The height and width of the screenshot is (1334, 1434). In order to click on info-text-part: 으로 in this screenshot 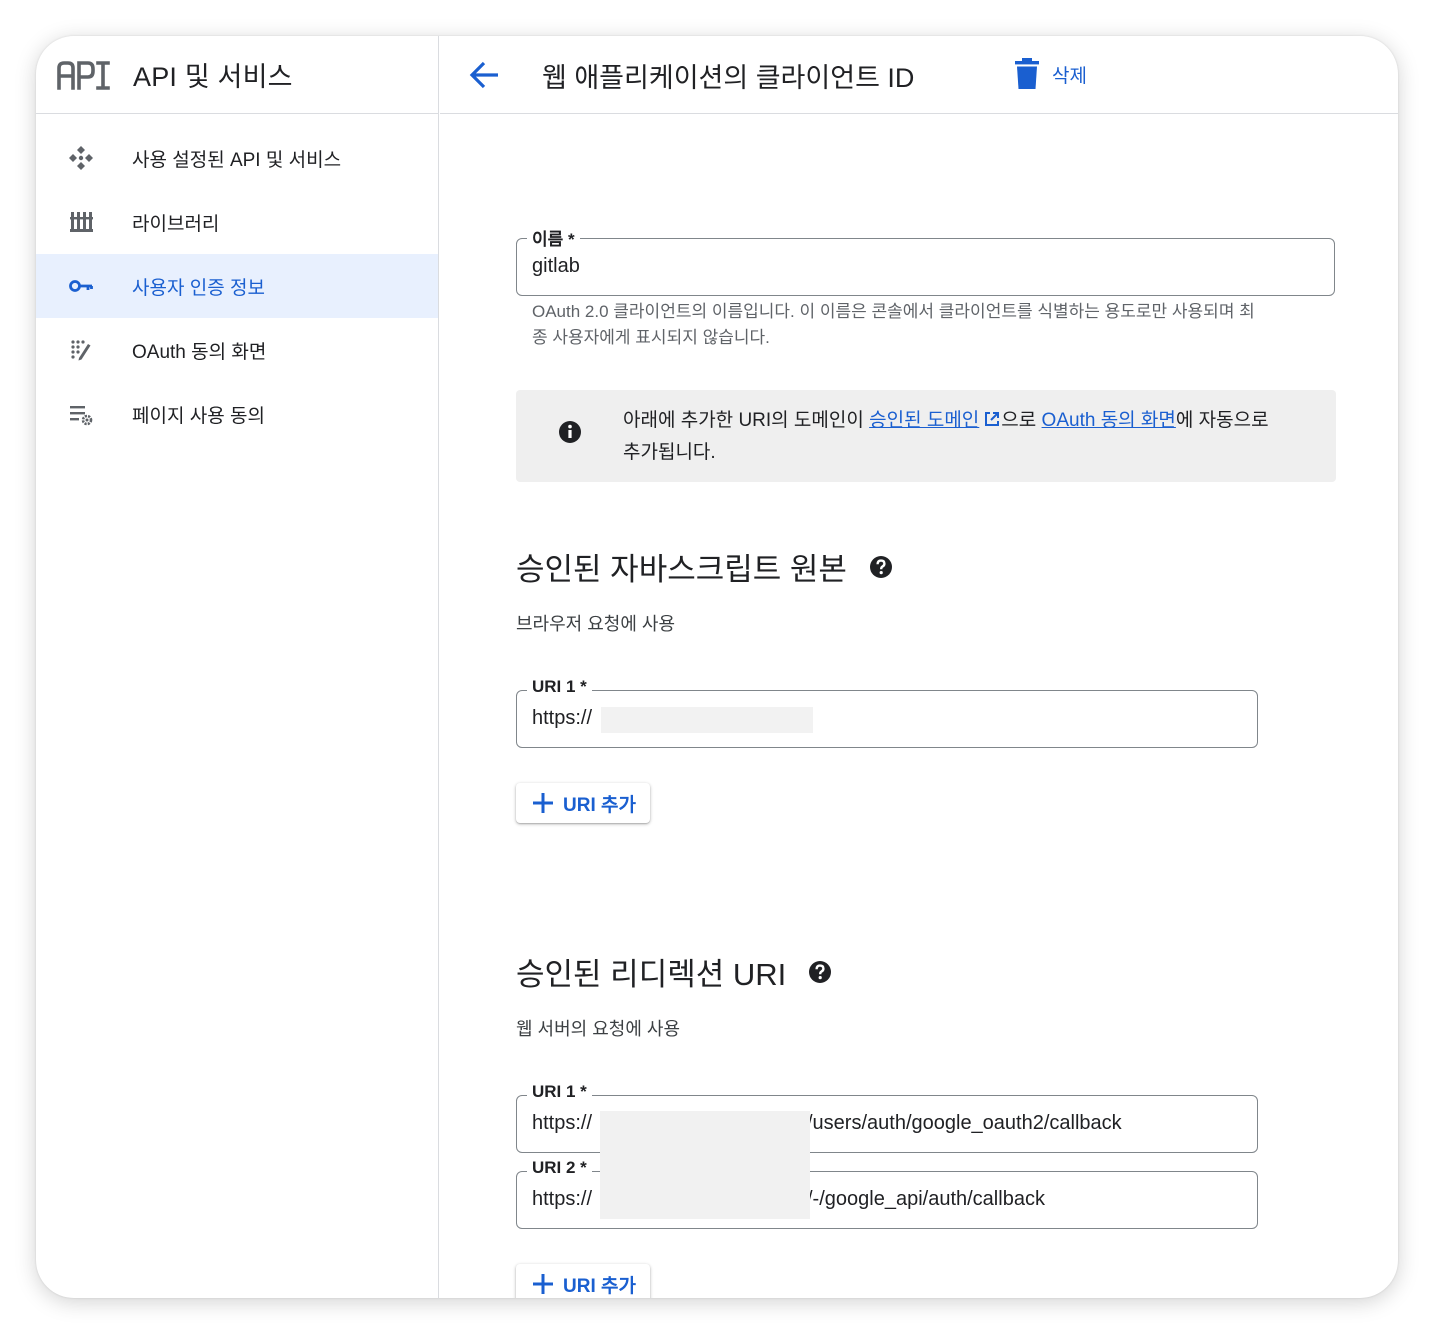, I will do `click(1021, 420)`.